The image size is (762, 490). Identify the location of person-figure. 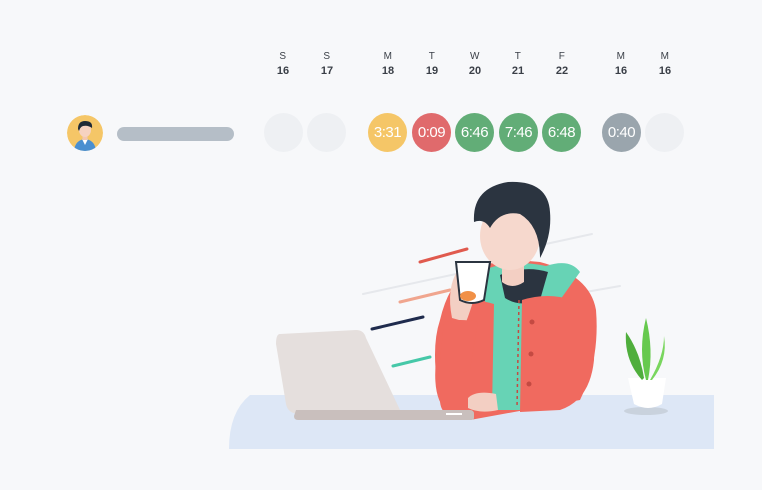
(516, 300).